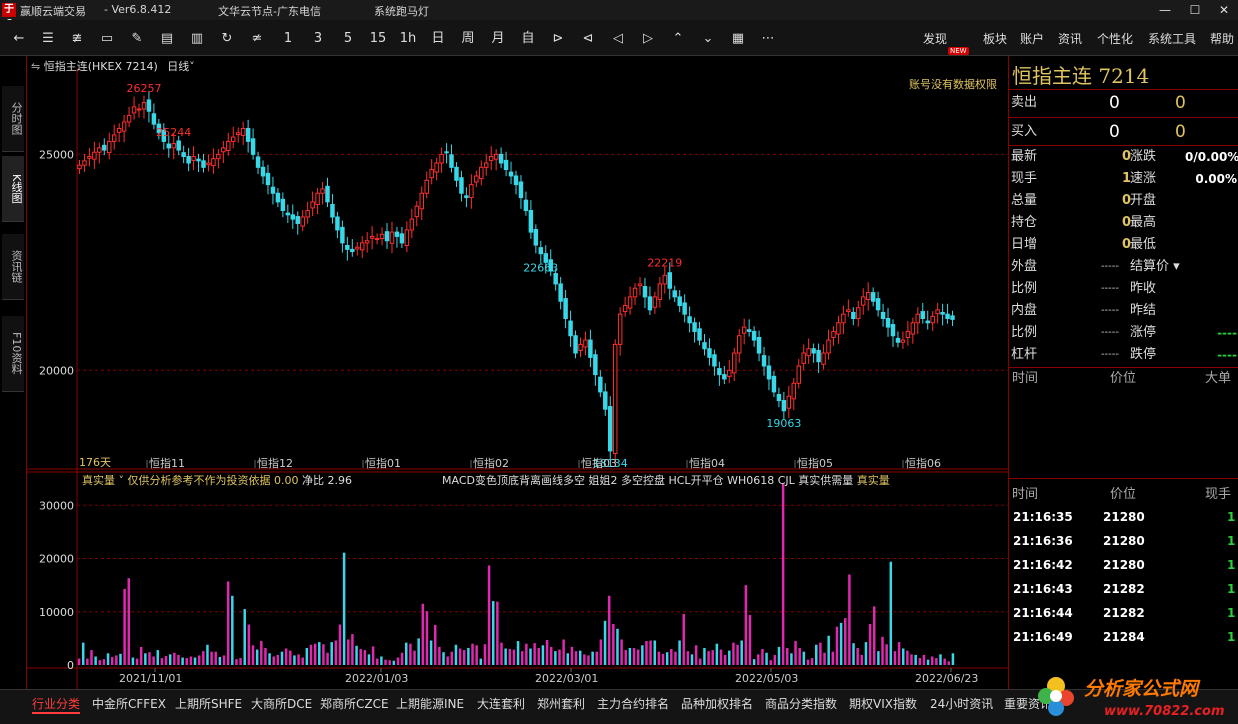 Image resolution: width=1238 pixels, height=724 pixels. I want to click on up-icon: ⌃, so click(678, 39).